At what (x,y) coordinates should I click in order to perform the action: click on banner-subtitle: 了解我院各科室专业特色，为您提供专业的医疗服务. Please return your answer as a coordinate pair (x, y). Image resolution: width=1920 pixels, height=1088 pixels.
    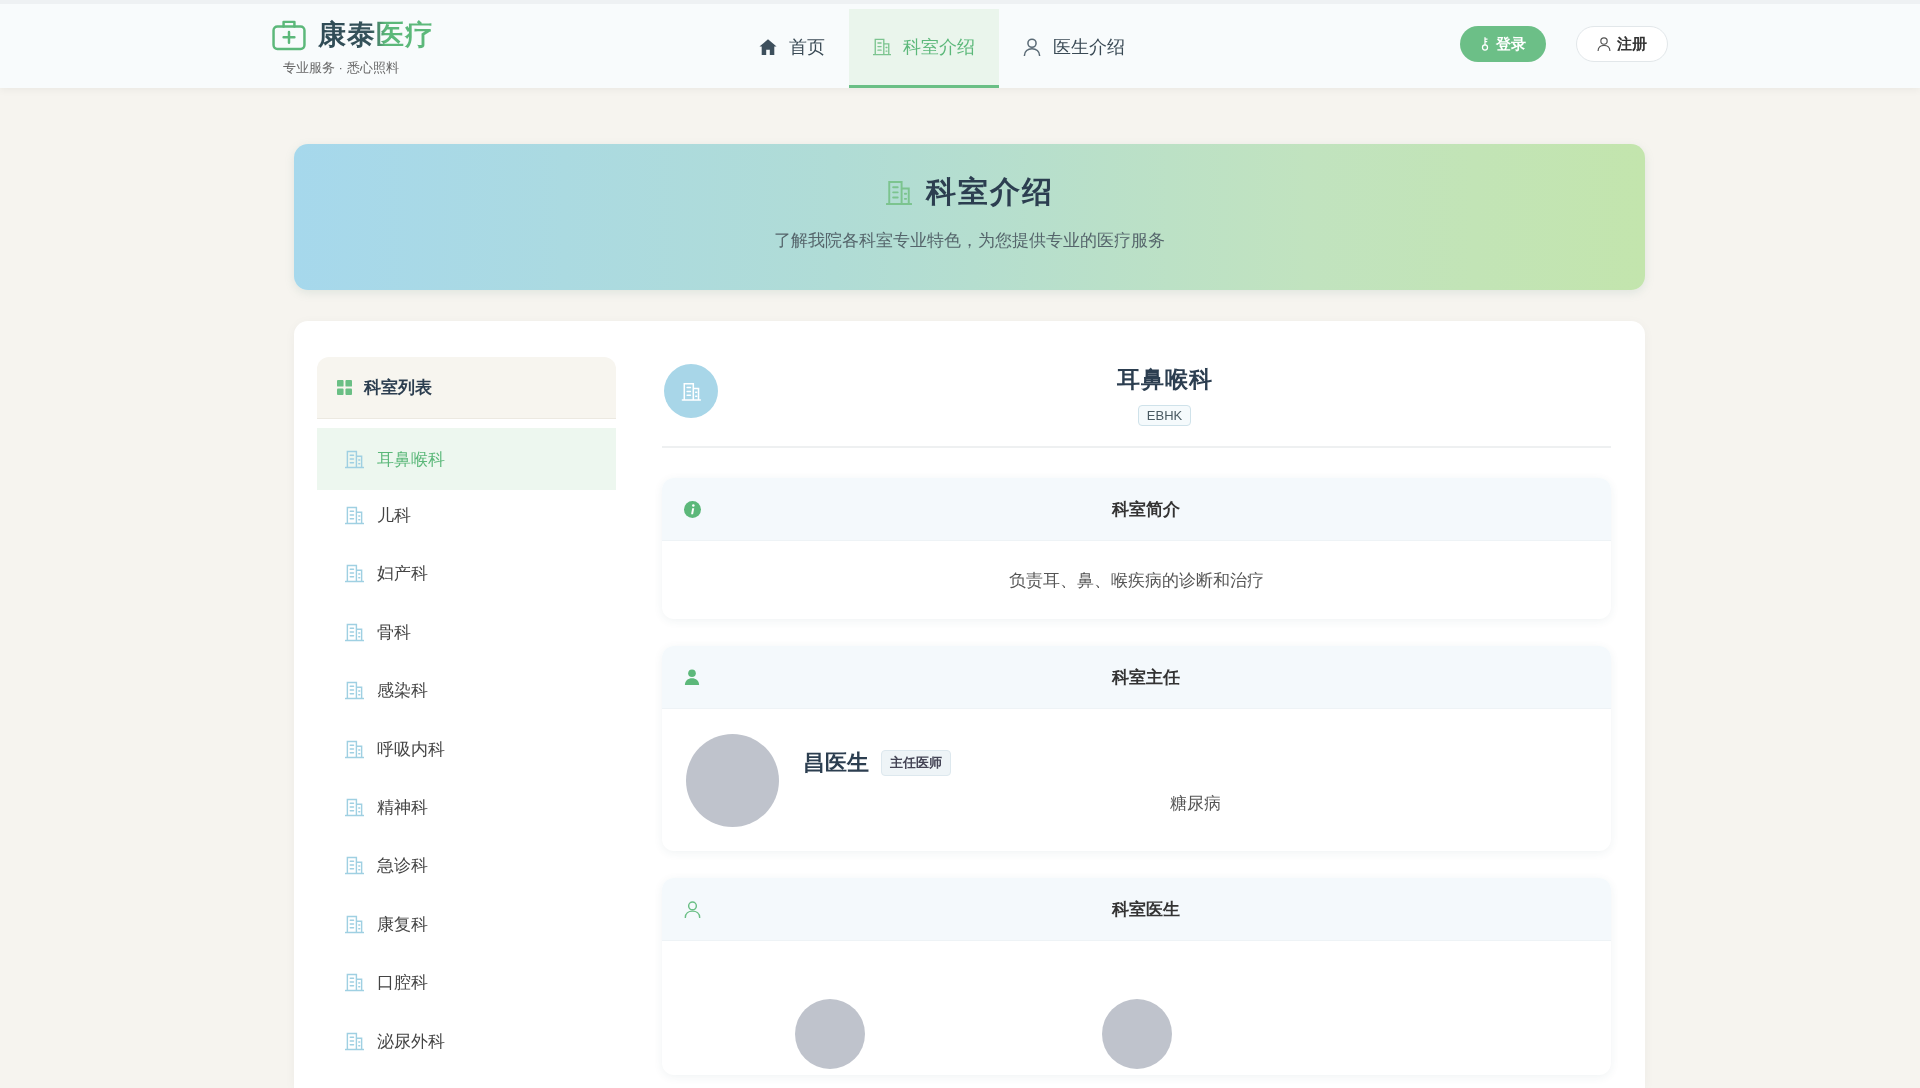
    Looking at the image, I should click on (969, 241).